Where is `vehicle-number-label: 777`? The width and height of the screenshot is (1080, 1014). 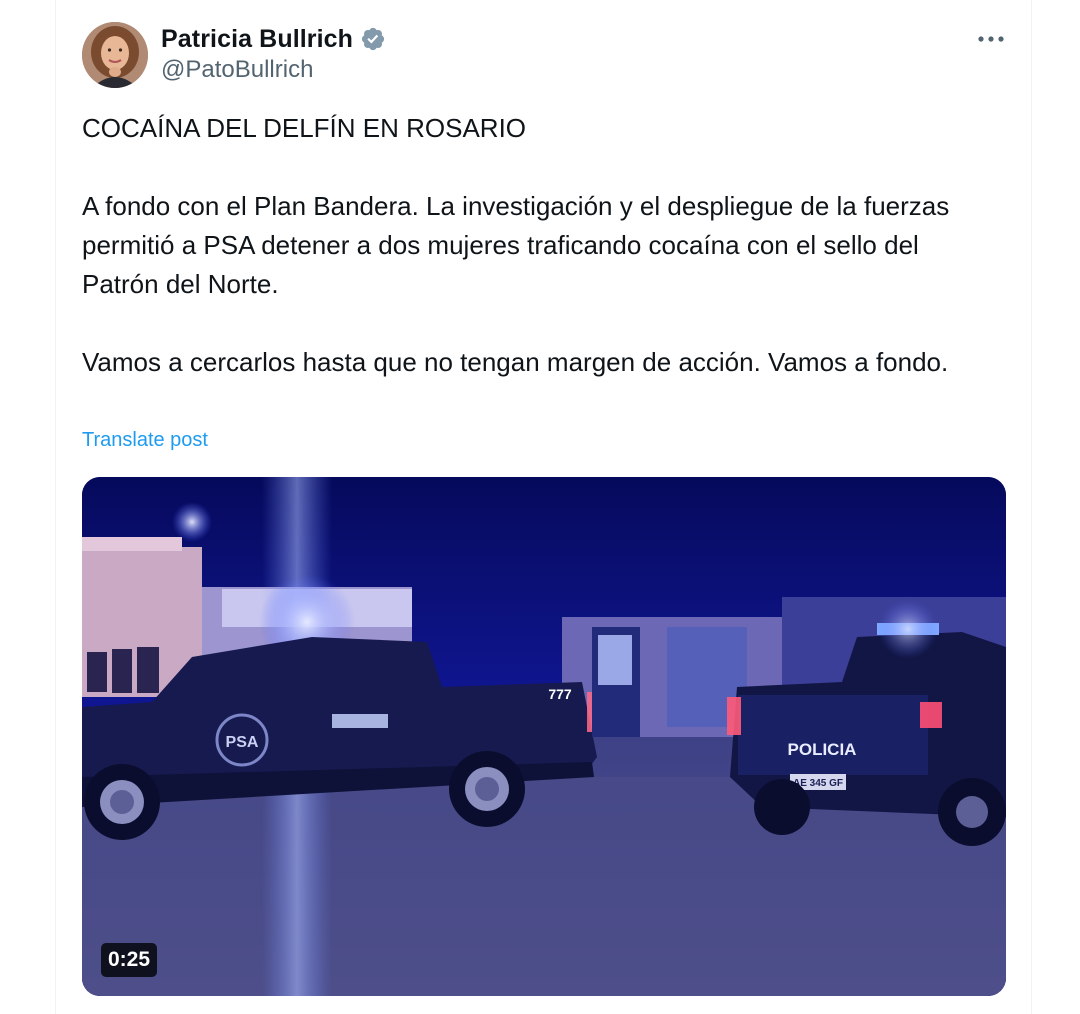 vehicle-number-label: 777 is located at coordinates (560, 694).